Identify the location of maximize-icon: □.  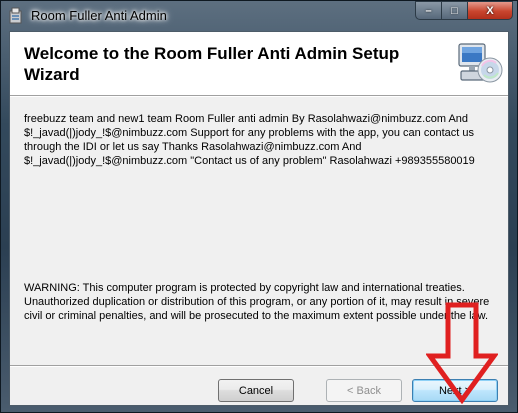
(454, 10).